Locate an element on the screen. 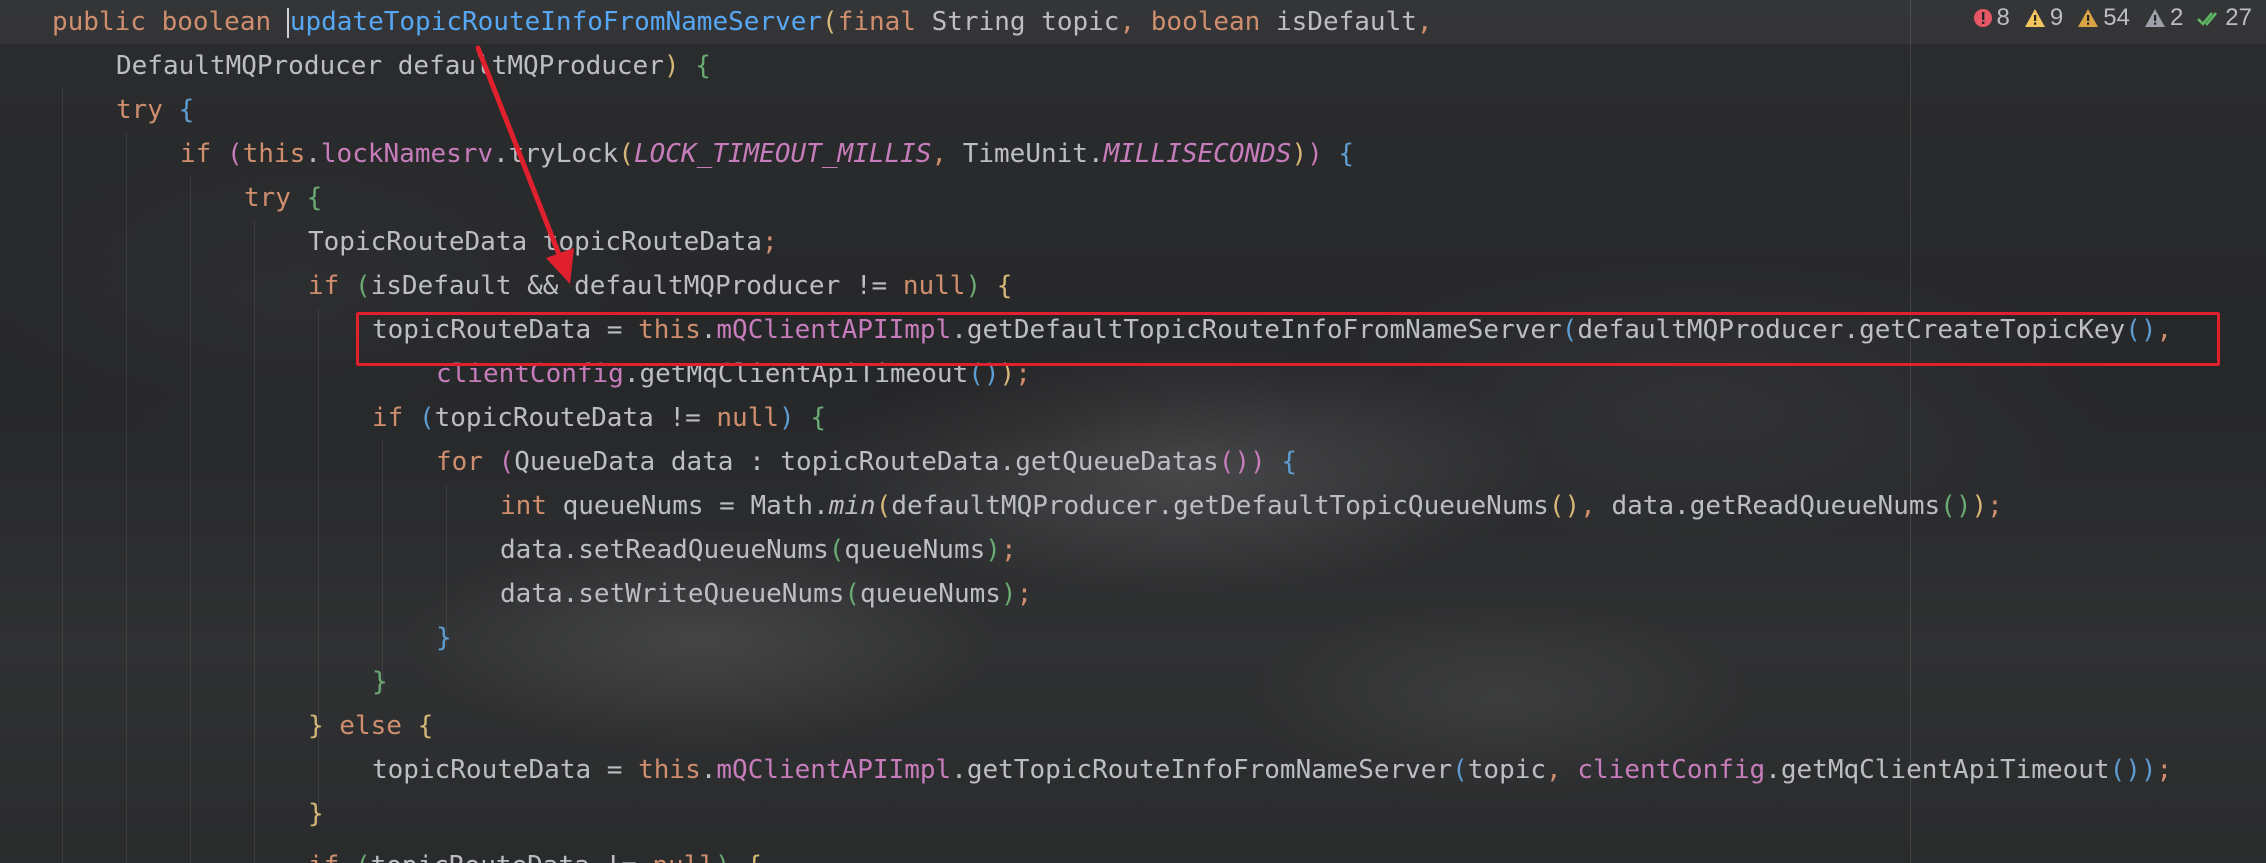 This screenshot has height=863, width=2266. error-count-label: 8 is located at coordinates (2003, 17).